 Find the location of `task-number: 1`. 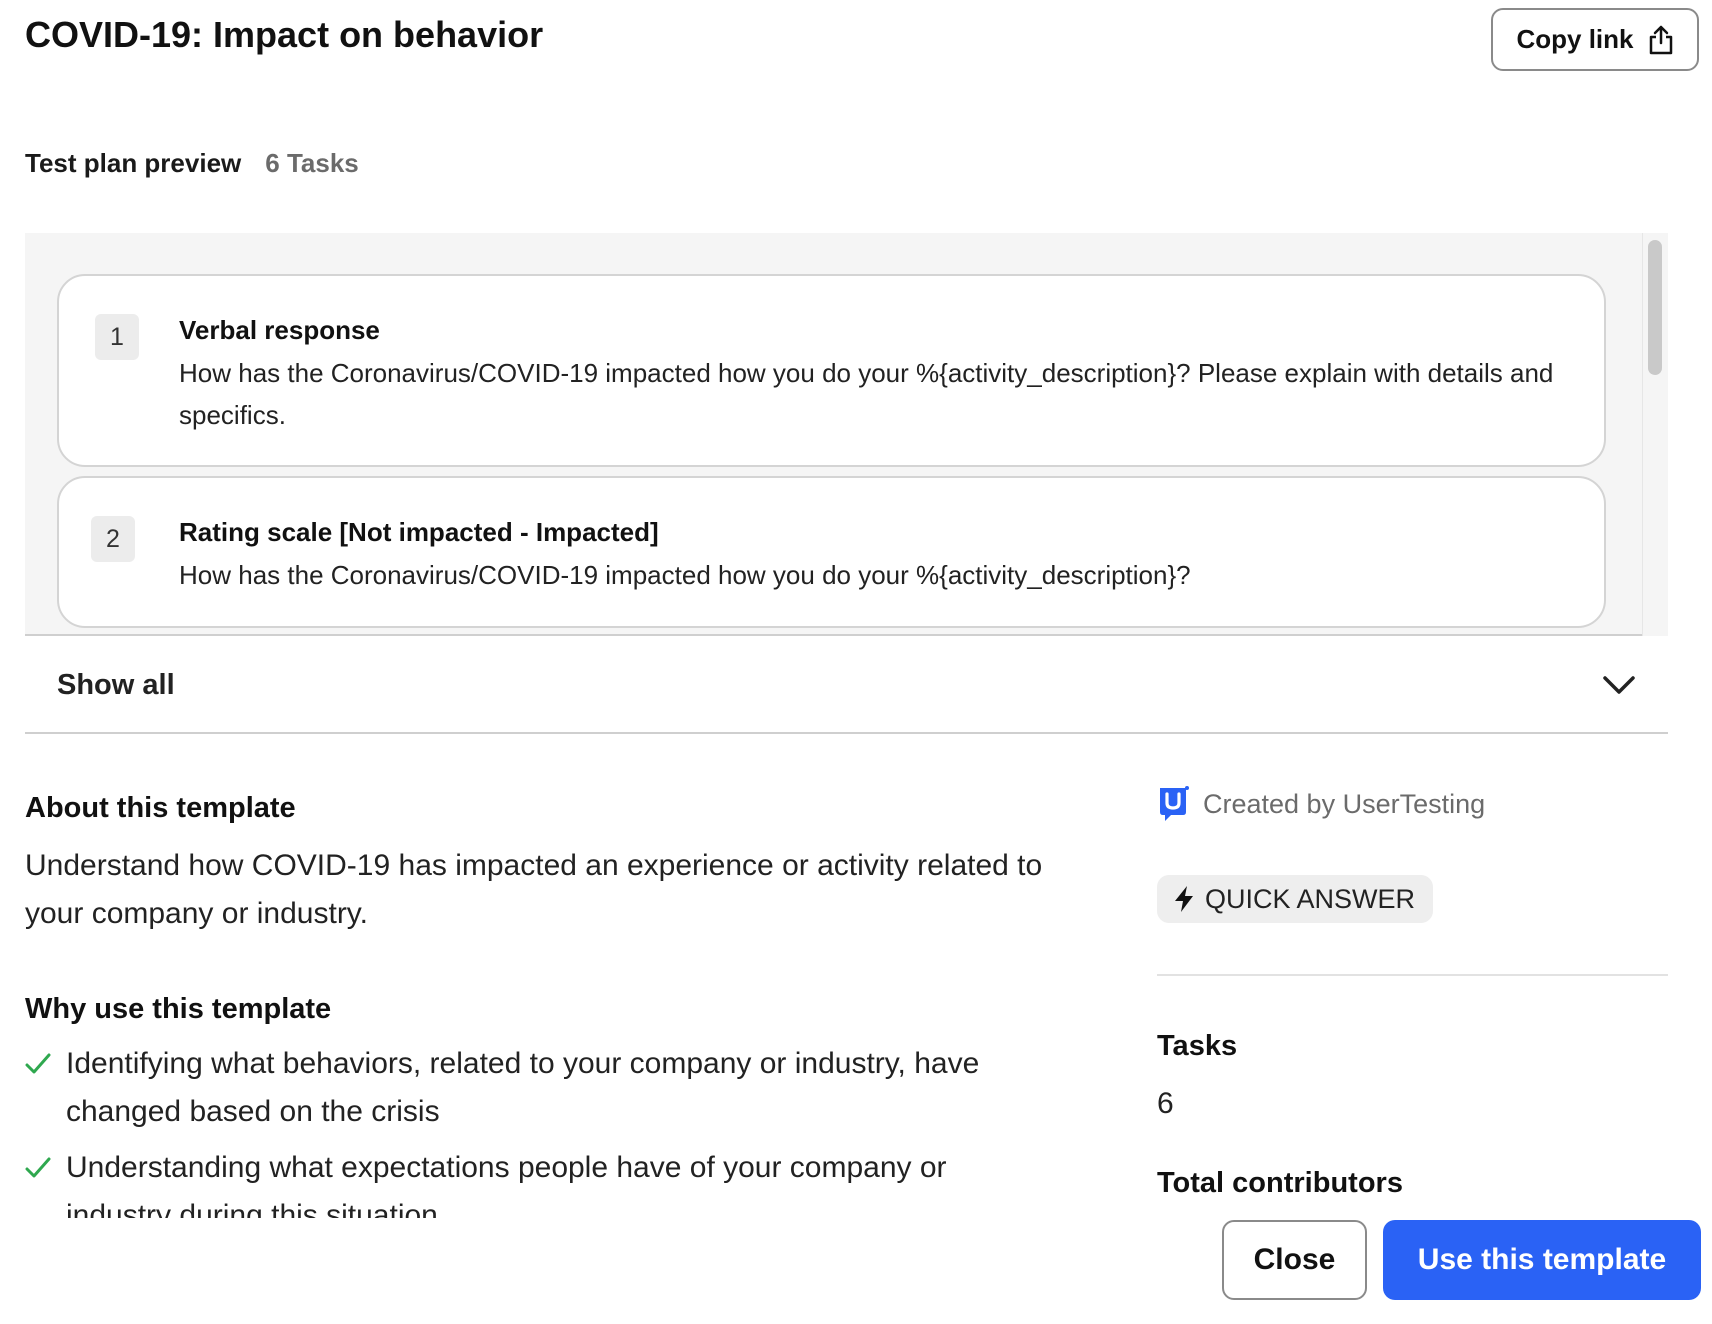

task-number: 1 is located at coordinates (117, 337).